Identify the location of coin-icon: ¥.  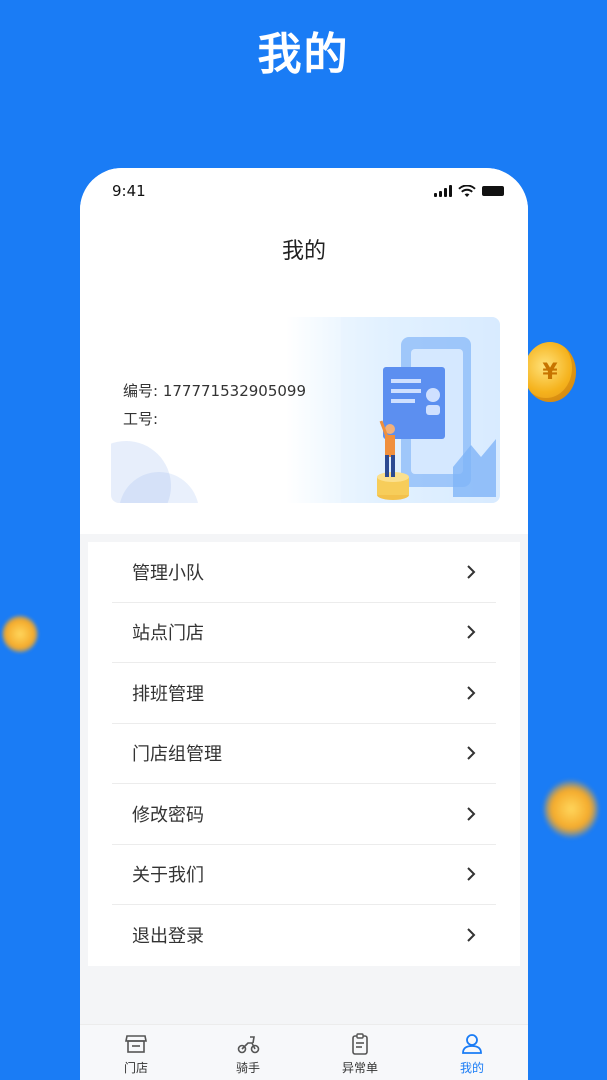
(550, 372).